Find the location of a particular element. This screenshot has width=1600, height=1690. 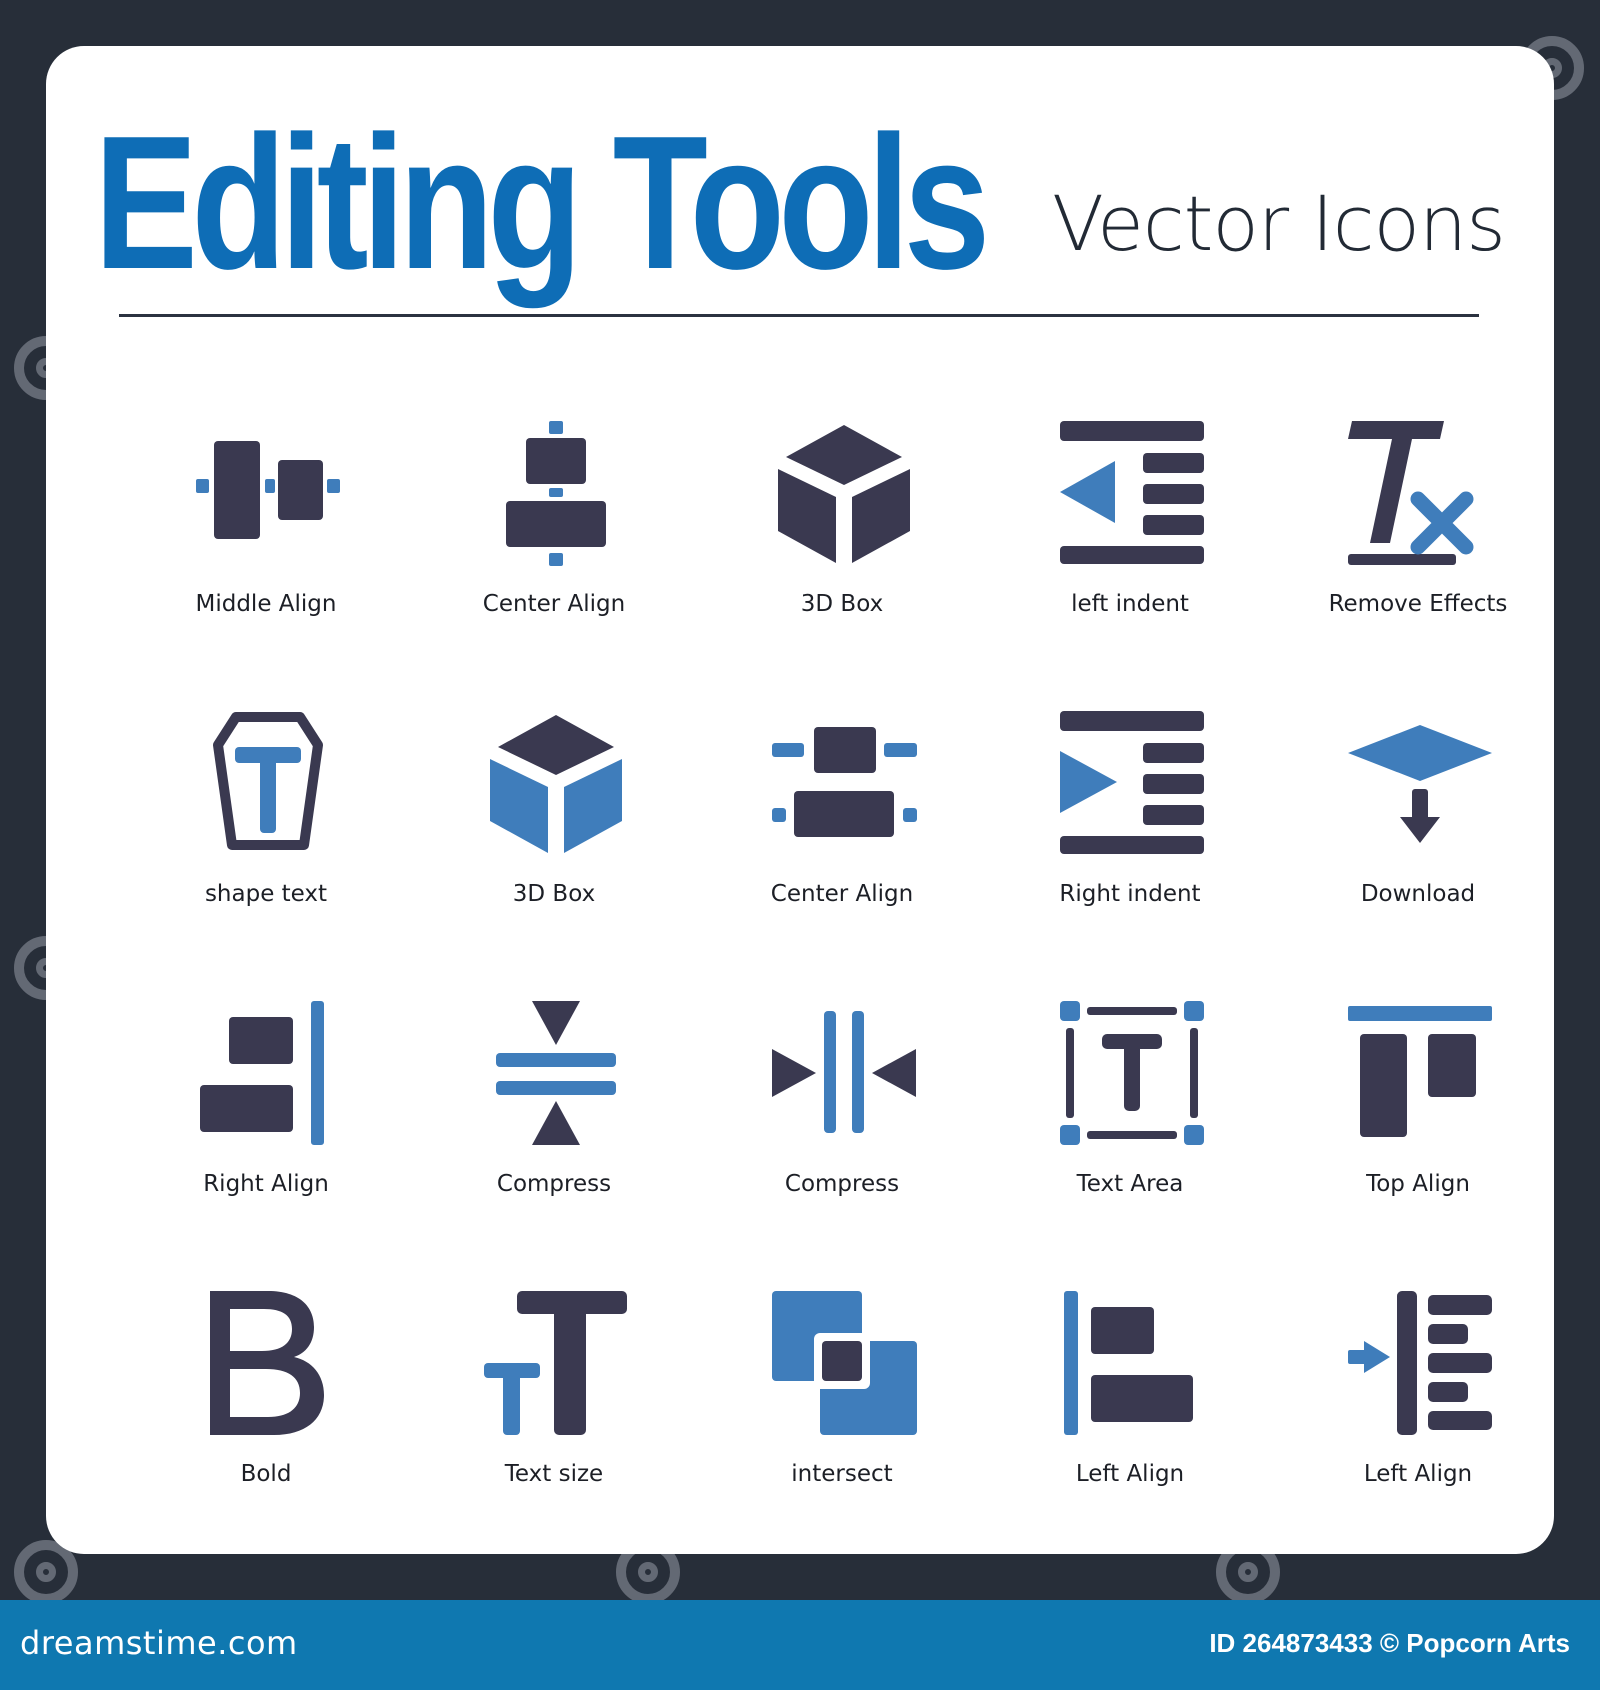

left-indent-icon is located at coordinates (1132, 492).